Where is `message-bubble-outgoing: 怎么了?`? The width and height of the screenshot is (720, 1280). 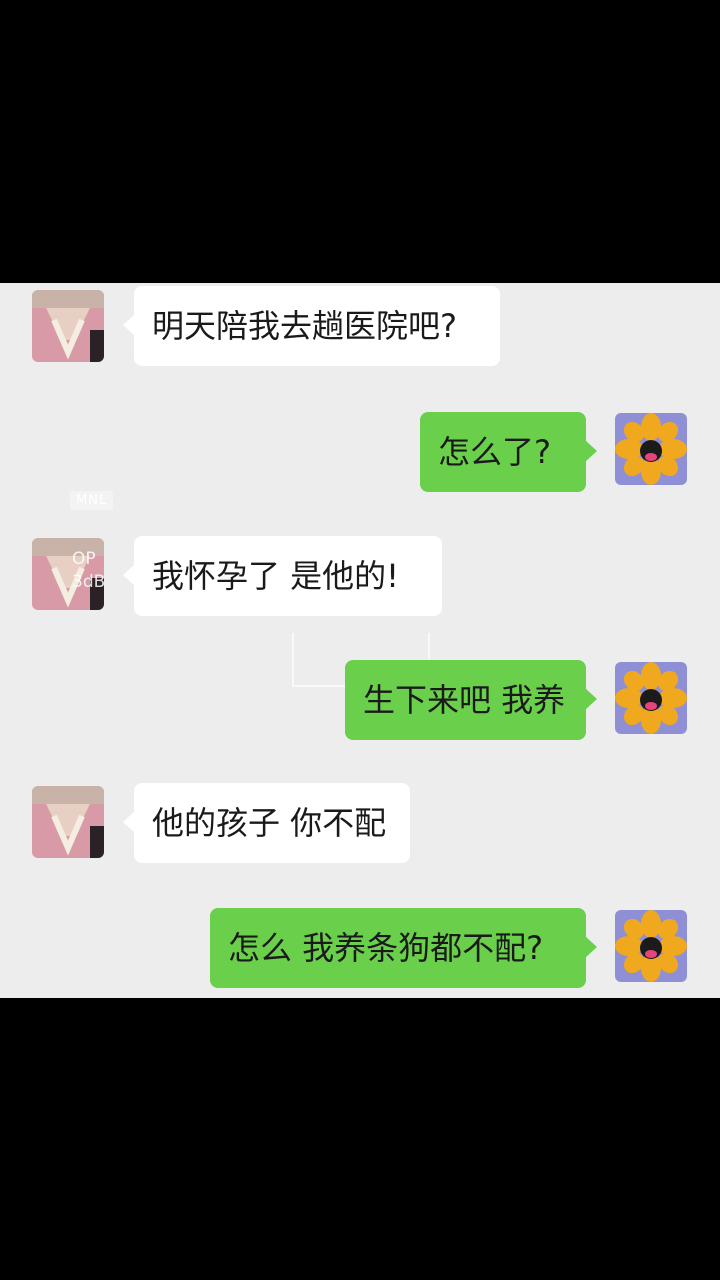
message-bubble-outgoing: 怎么了? is located at coordinates (508, 452).